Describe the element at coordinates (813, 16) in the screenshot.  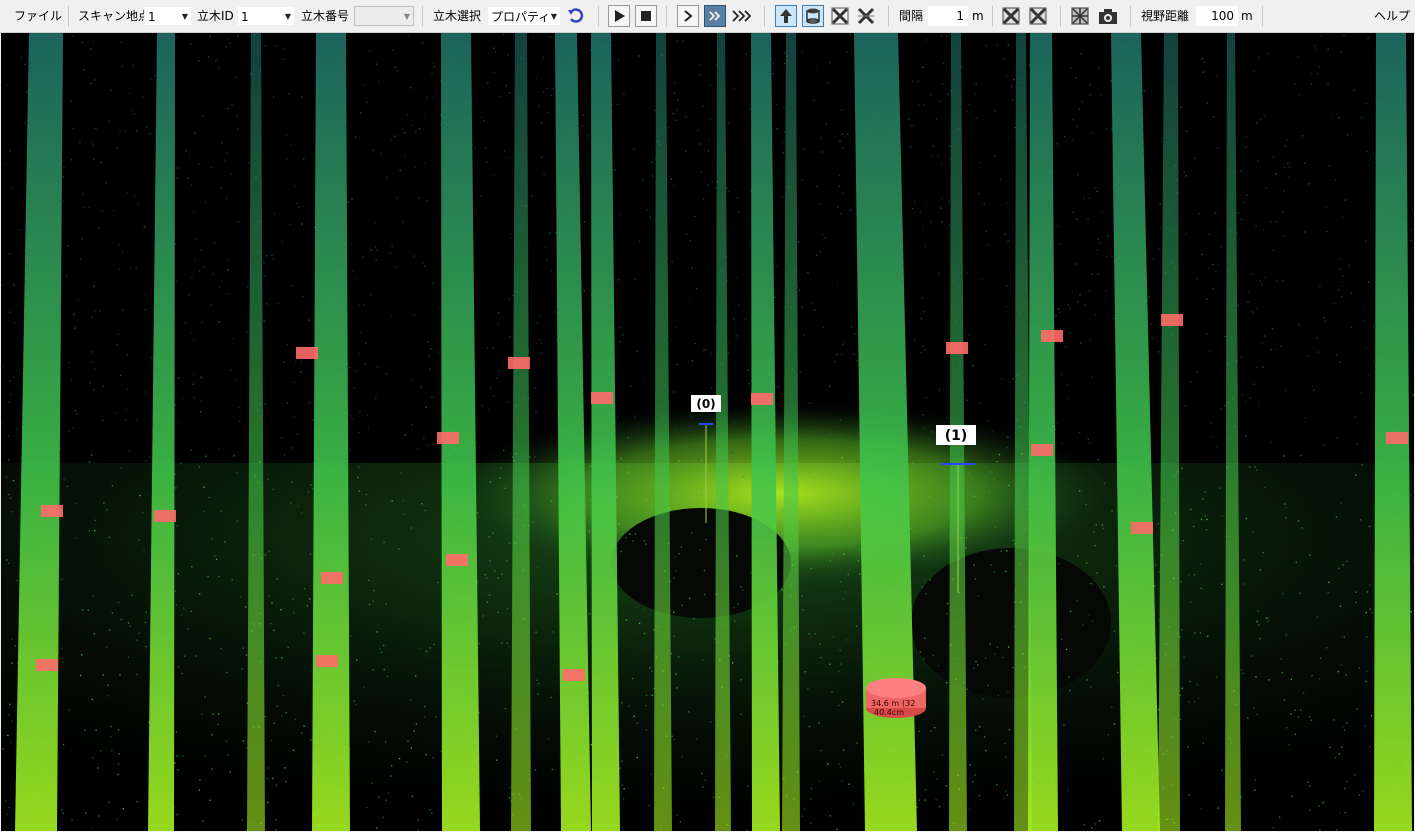
I see `cylinder-view-button` at that location.